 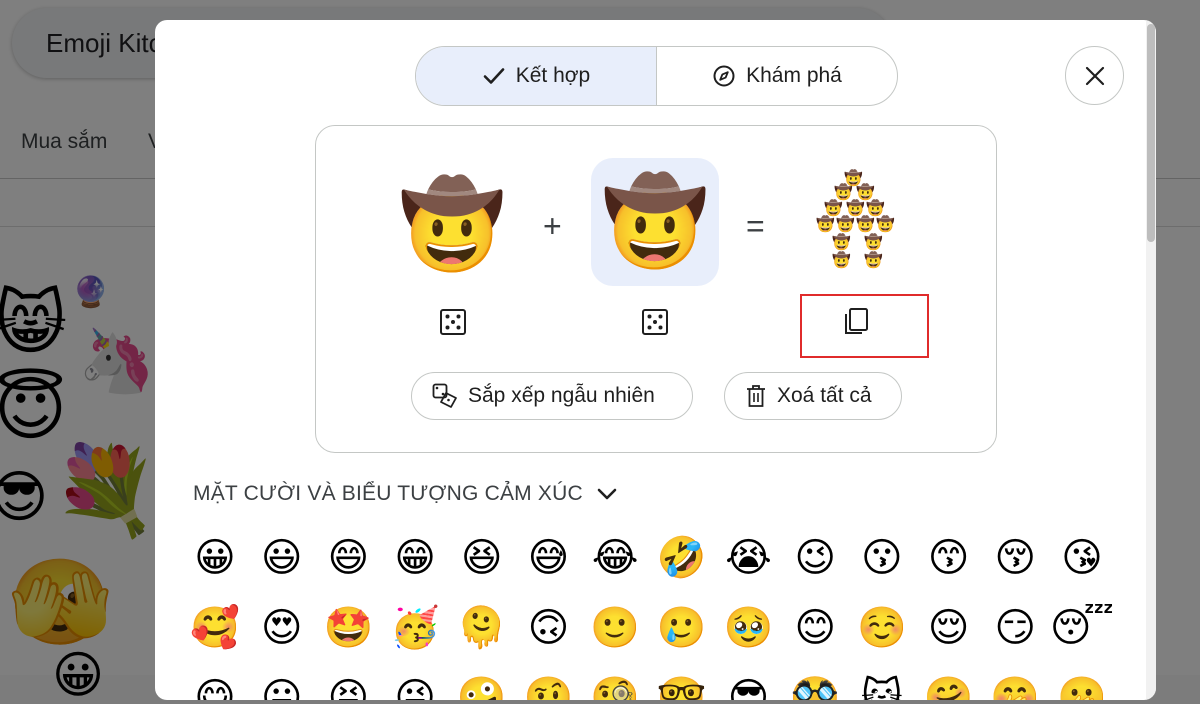 What do you see at coordinates (682, 628) in the screenshot?
I see `emoji-option: 🥲` at bounding box center [682, 628].